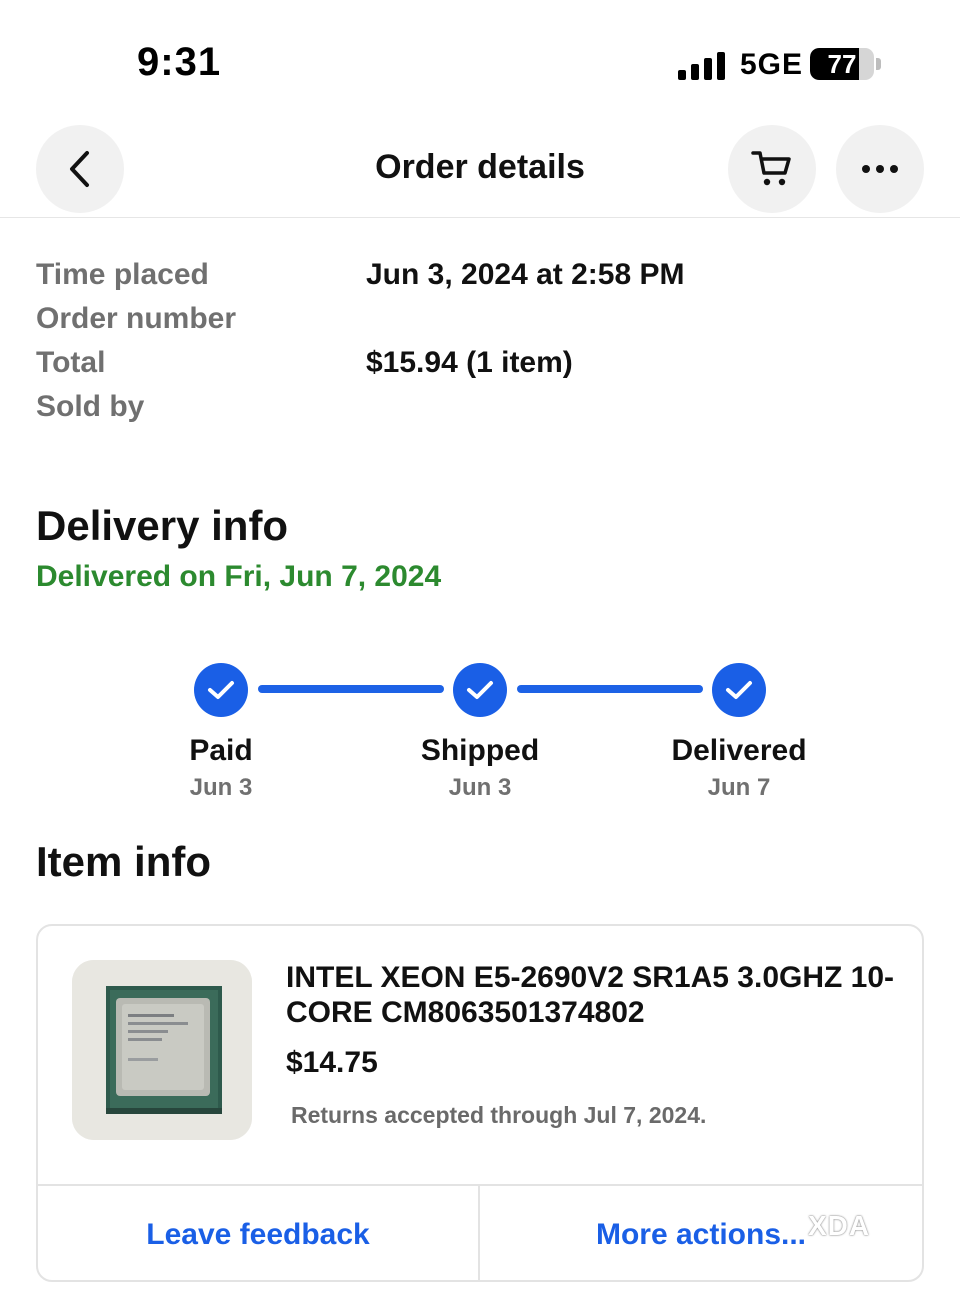 Image resolution: width=960 pixels, height=1304 pixels. Describe the element at coordinates (878, 64) in the screenshot. I see `battery-nub` at that location.